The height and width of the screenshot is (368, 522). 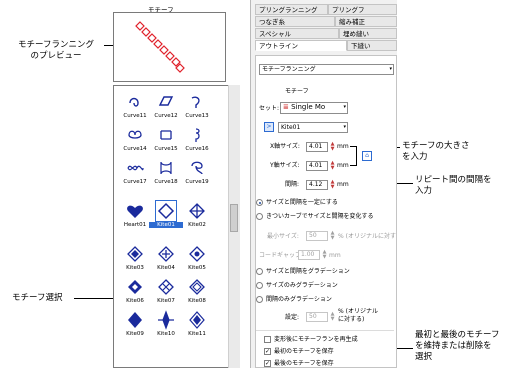 I want to click on checkbox-keep-first: ✓, so click(x=267, y=351).